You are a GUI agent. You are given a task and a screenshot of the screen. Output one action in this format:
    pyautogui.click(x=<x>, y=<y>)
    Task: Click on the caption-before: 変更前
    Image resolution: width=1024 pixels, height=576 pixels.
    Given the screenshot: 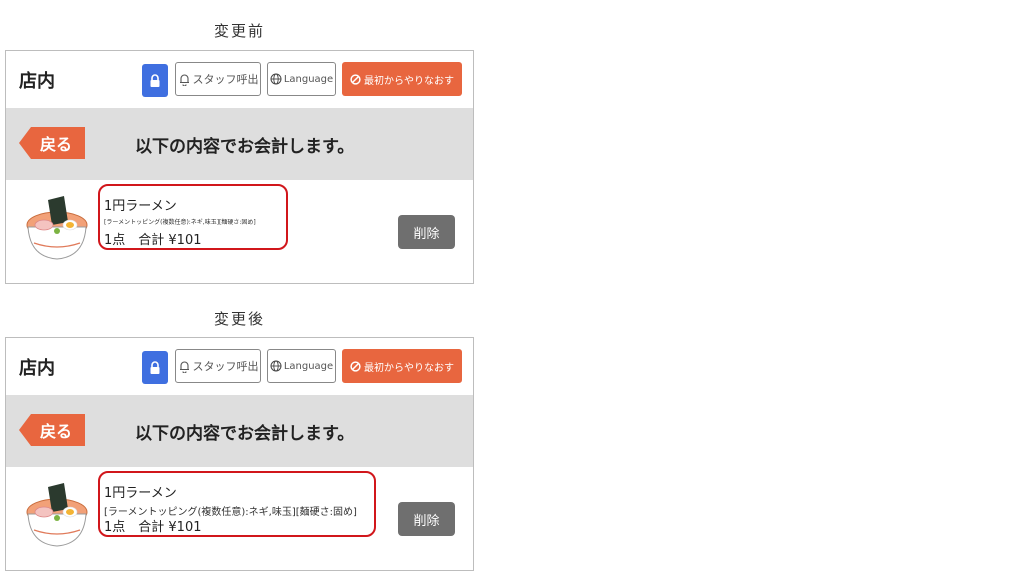 What is the action you would take?
    pyautogui.click(x=239, y=31)
    